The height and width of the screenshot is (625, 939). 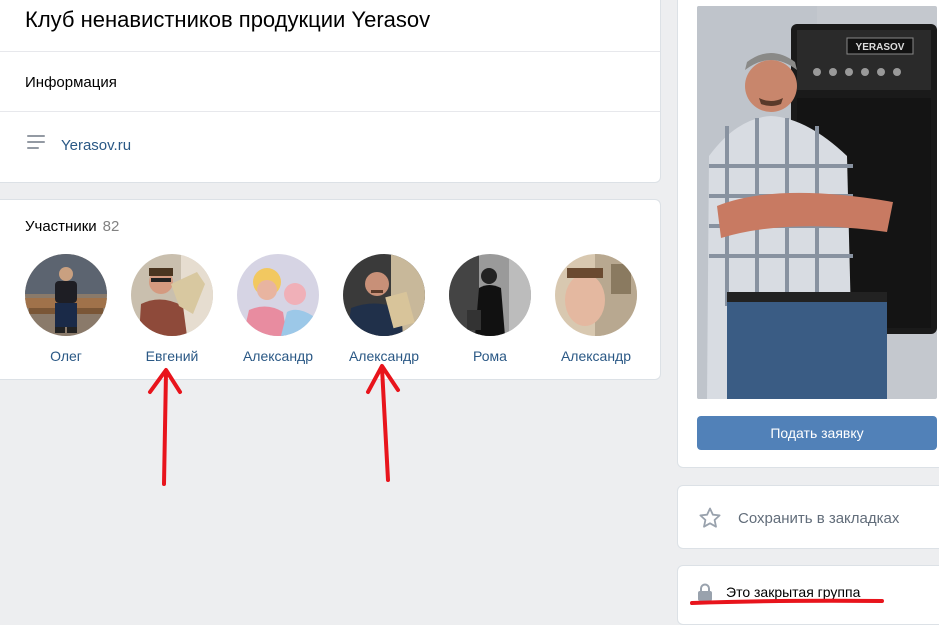 What do you see at coordinates (880, 47) in the screenshot?
I see `amp-brand-label: YERASOV` at bounding box center [880, 47].